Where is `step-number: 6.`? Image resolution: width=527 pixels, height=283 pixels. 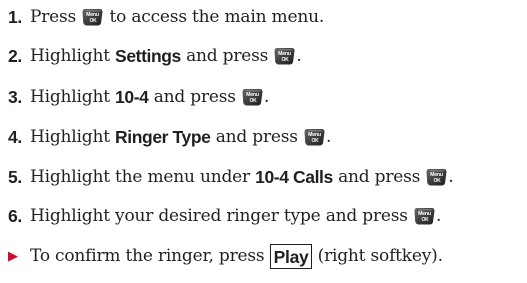
step-number: 6. is located at coordinates (15, 215).